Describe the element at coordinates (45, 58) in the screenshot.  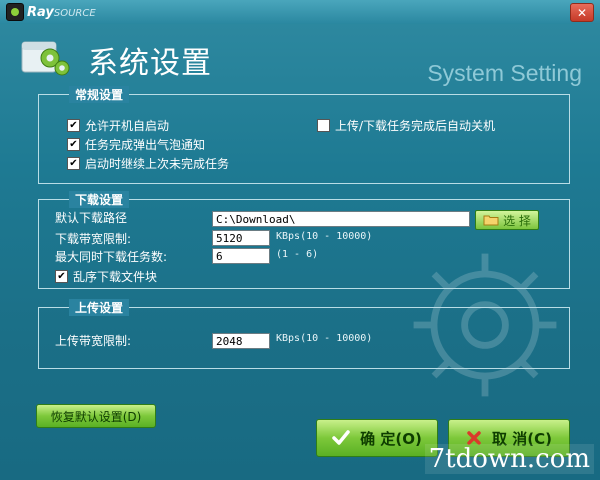
I see `settings-gear-icon` at that location.